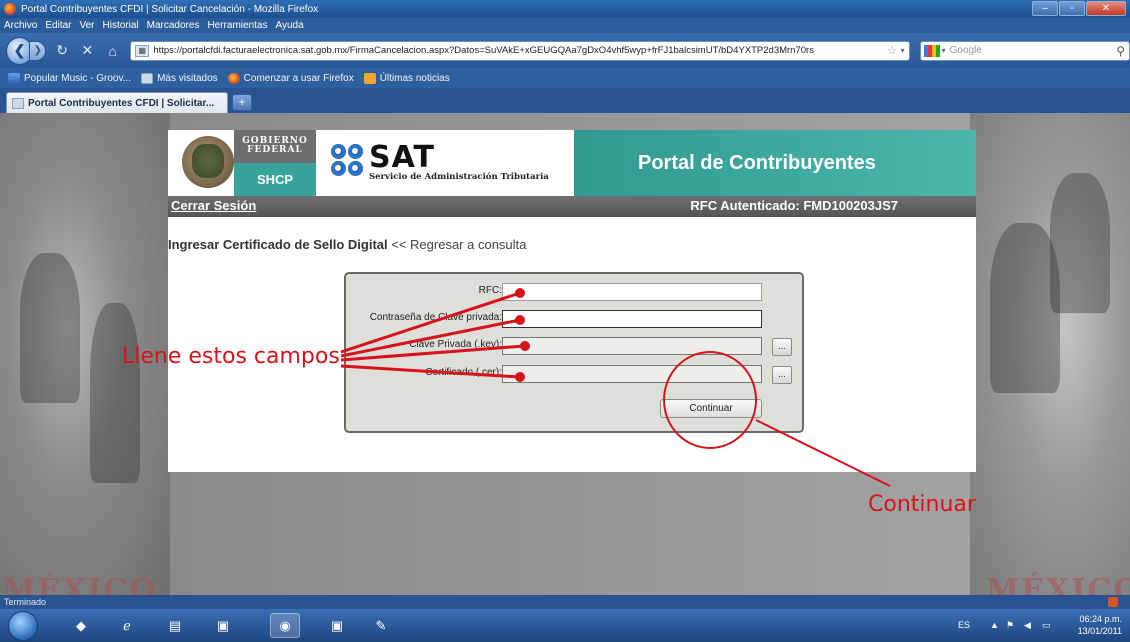 This screenshot has height=642, width=1130. I want to click on menu-marcadores: Marcadores, so click(173, 25).